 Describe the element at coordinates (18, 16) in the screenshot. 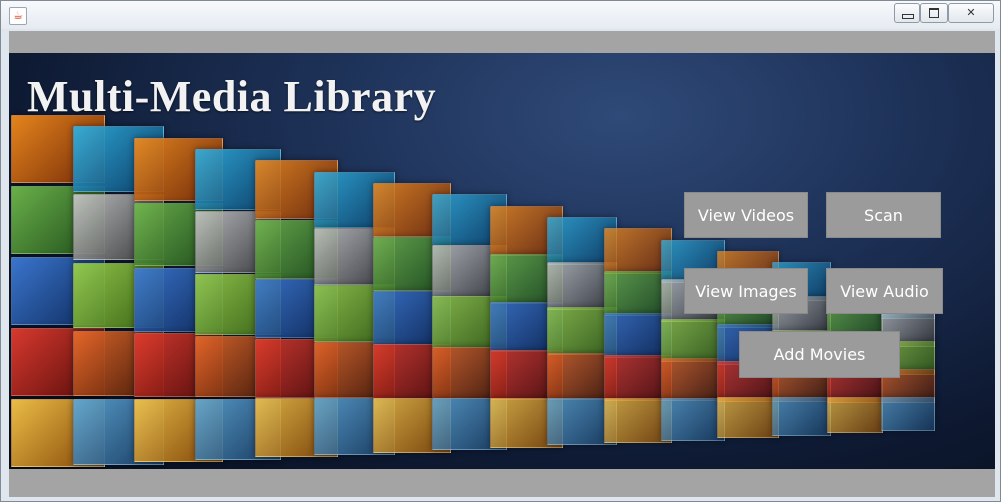

I see `java-app-icon: ☕` at that location.